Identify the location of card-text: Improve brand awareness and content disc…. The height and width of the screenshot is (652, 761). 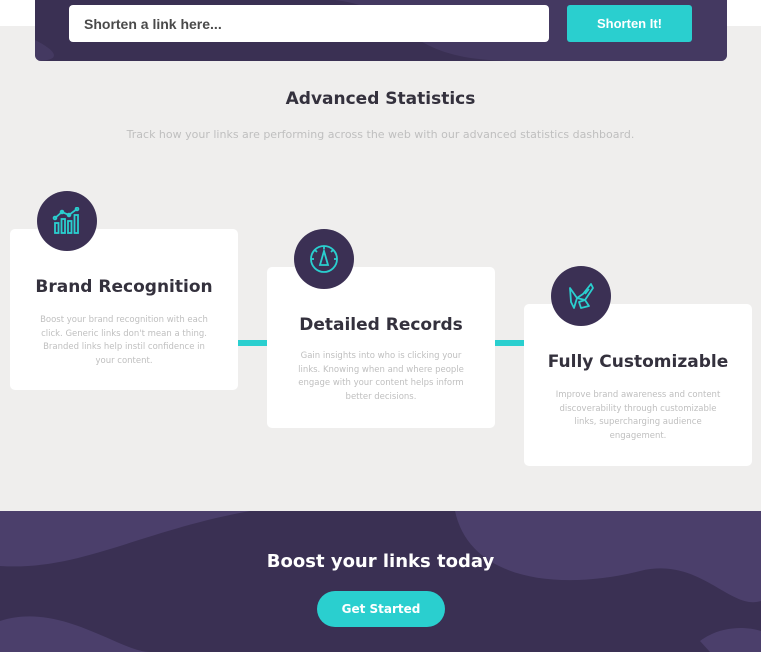
(638, 415).